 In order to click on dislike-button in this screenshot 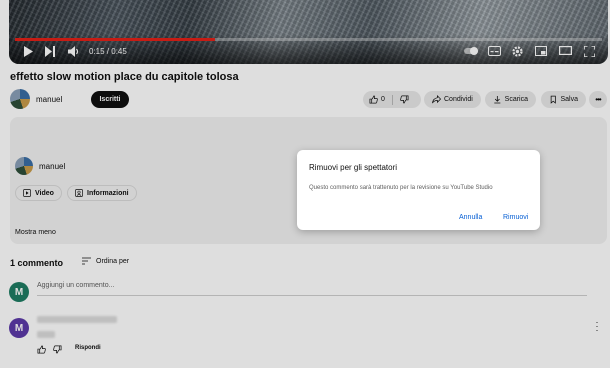, I will do `click(404, 99)`.